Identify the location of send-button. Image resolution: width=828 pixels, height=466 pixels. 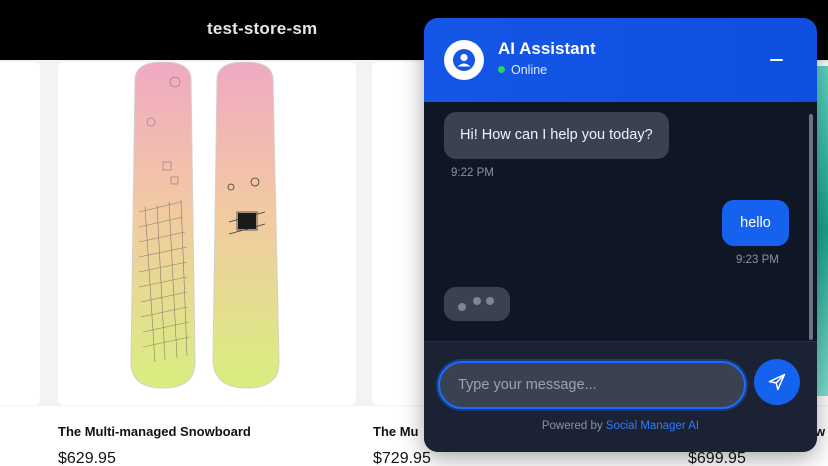
(777, 382).